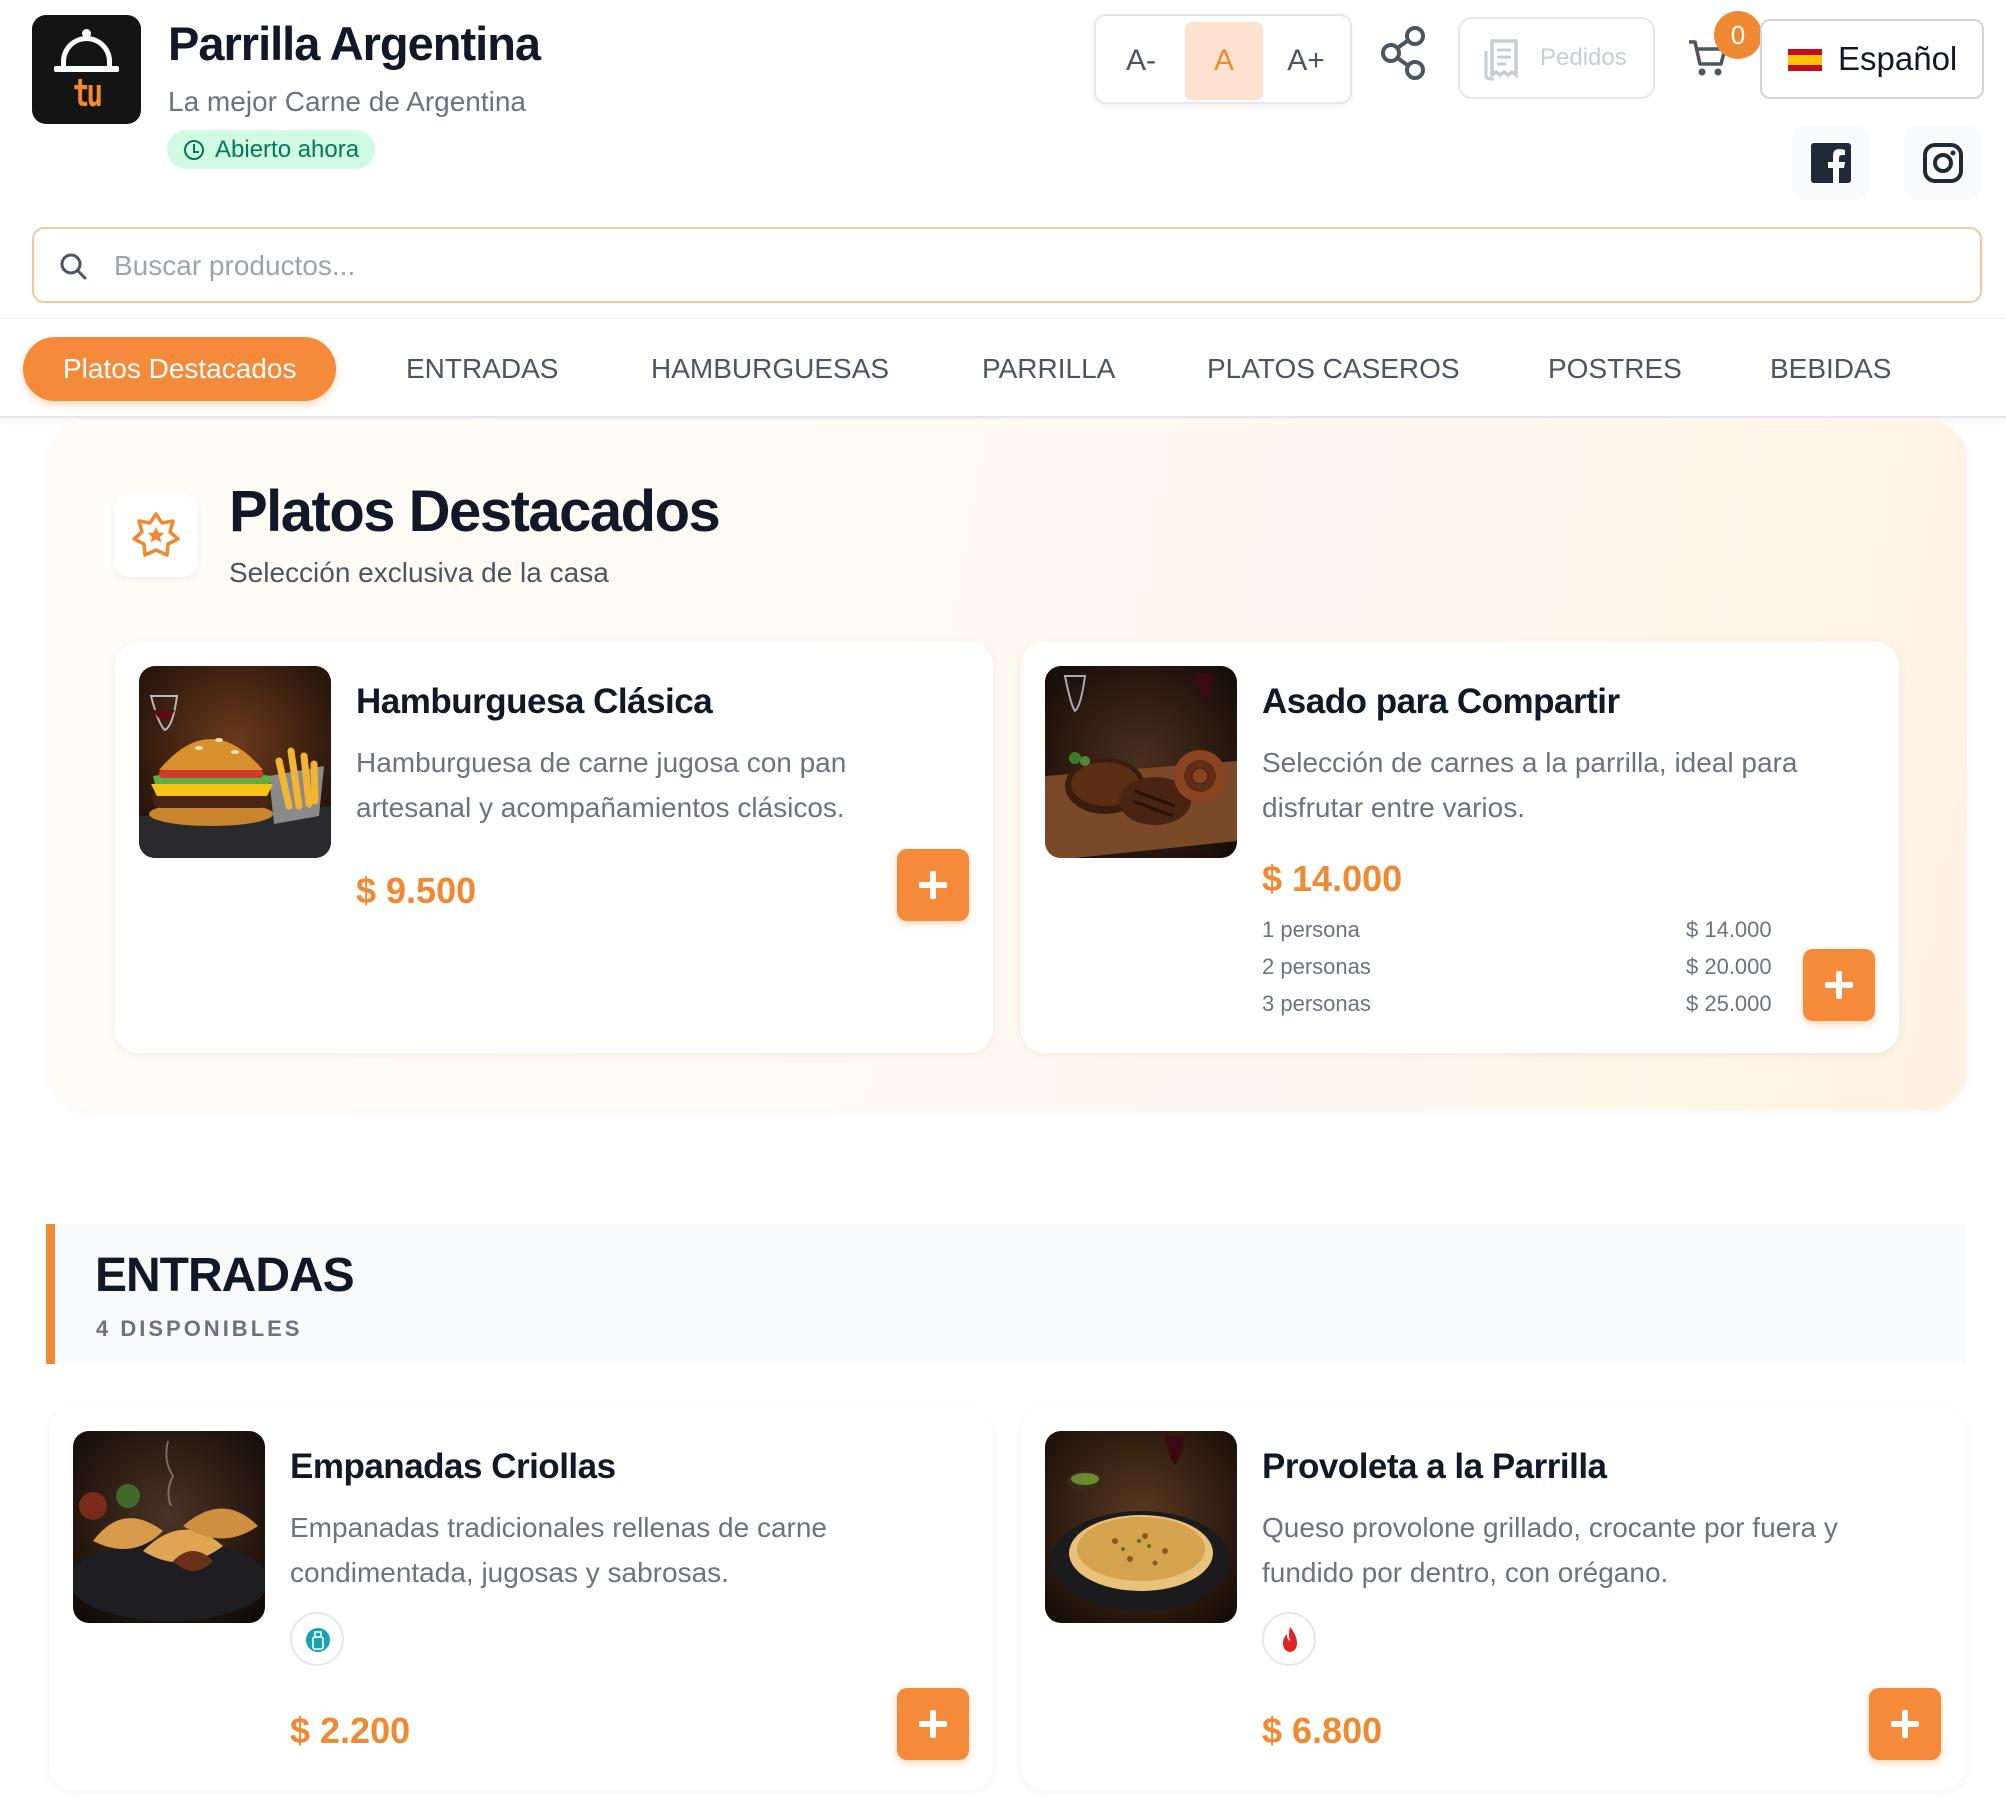 The image size is (2006, 1814). I want to click on instagram-icon, so click(1943, 163).